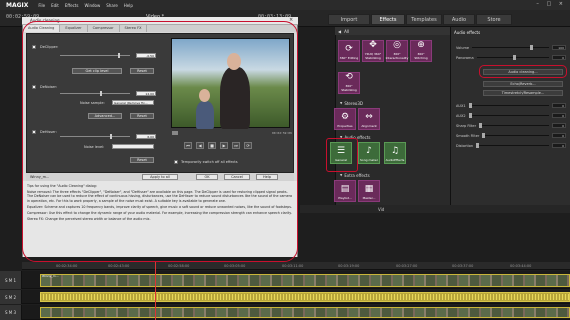 The height and width of the screenshot is (320, 570). What do you see at coordinates (67, 266) in the screenshot?
I see `ruler-tick: 00:02:34:00` at bounding box center [67, 266].